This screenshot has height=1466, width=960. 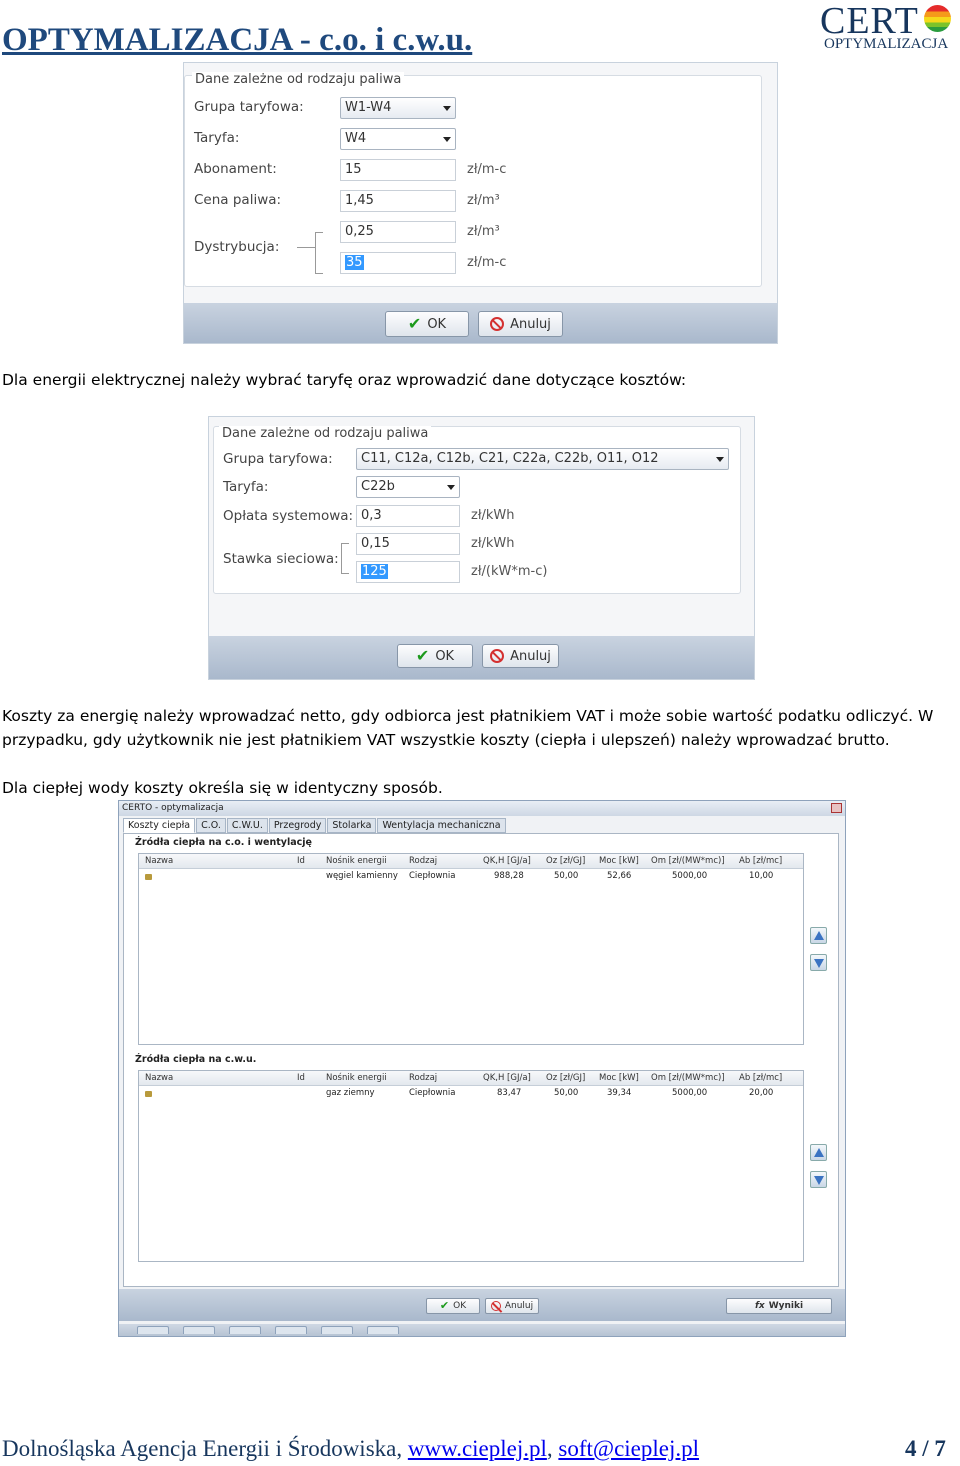 What do you see at coordinates (223, 842) in the screenshot?
I see `section-heating-sources-title: Źródła ciepła na c.o. i wentylację` at bounding box center [223, 842].